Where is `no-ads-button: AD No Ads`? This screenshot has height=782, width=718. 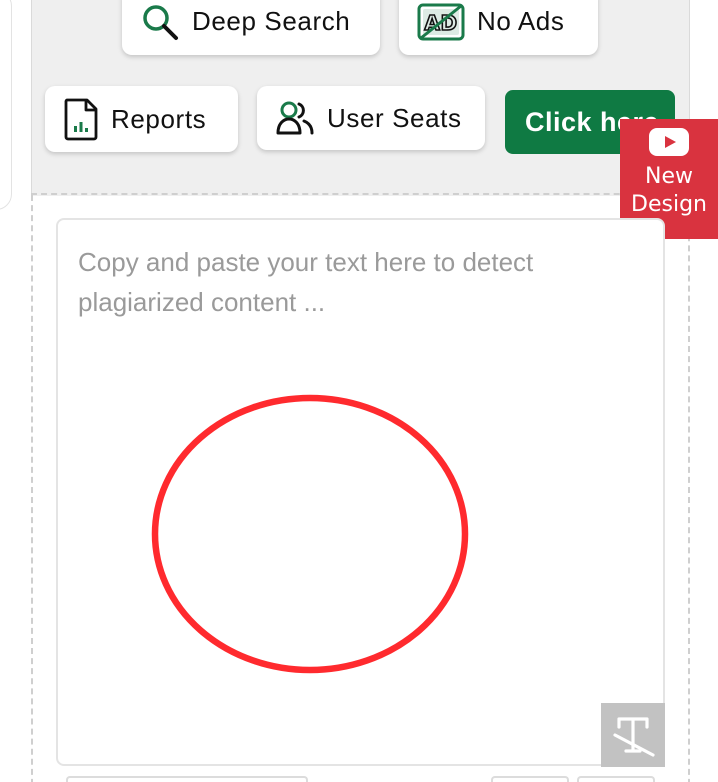 no-ads-button: AD No Ads is located at coordinates (498, 27).